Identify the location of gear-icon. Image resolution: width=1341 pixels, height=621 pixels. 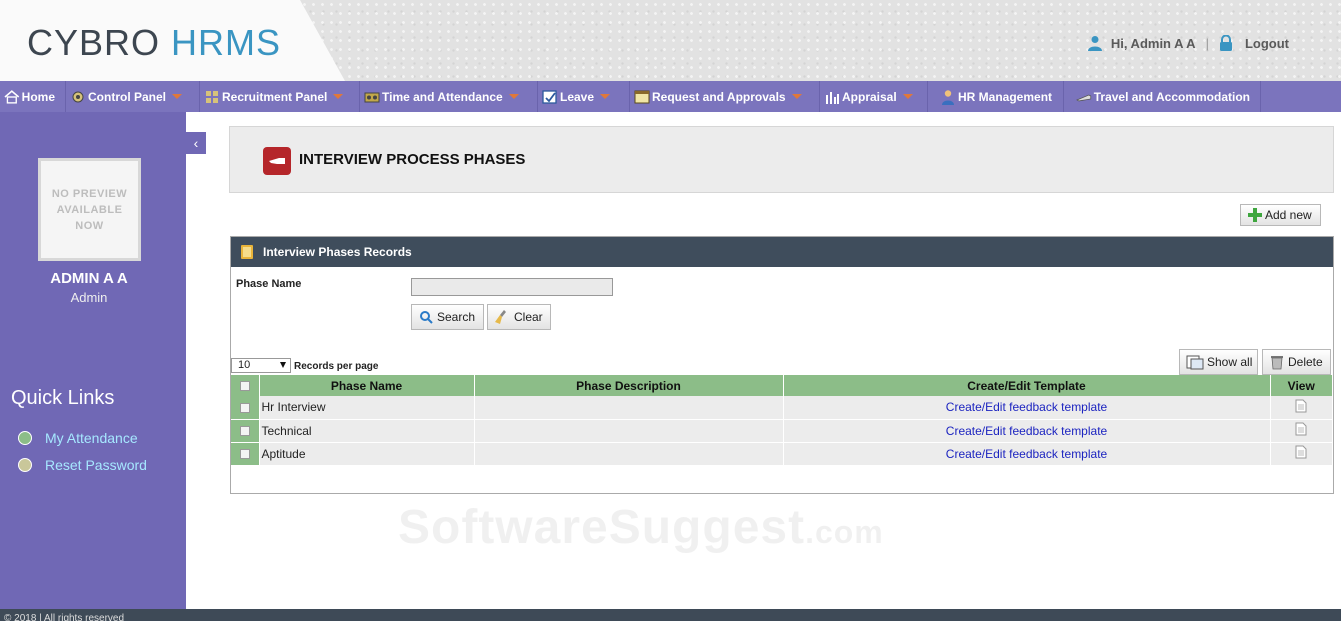
(78, 96).